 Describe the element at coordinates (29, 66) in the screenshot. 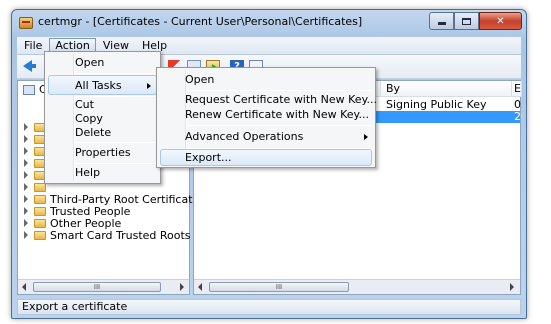

I see `back-arrow-icon` at that location.